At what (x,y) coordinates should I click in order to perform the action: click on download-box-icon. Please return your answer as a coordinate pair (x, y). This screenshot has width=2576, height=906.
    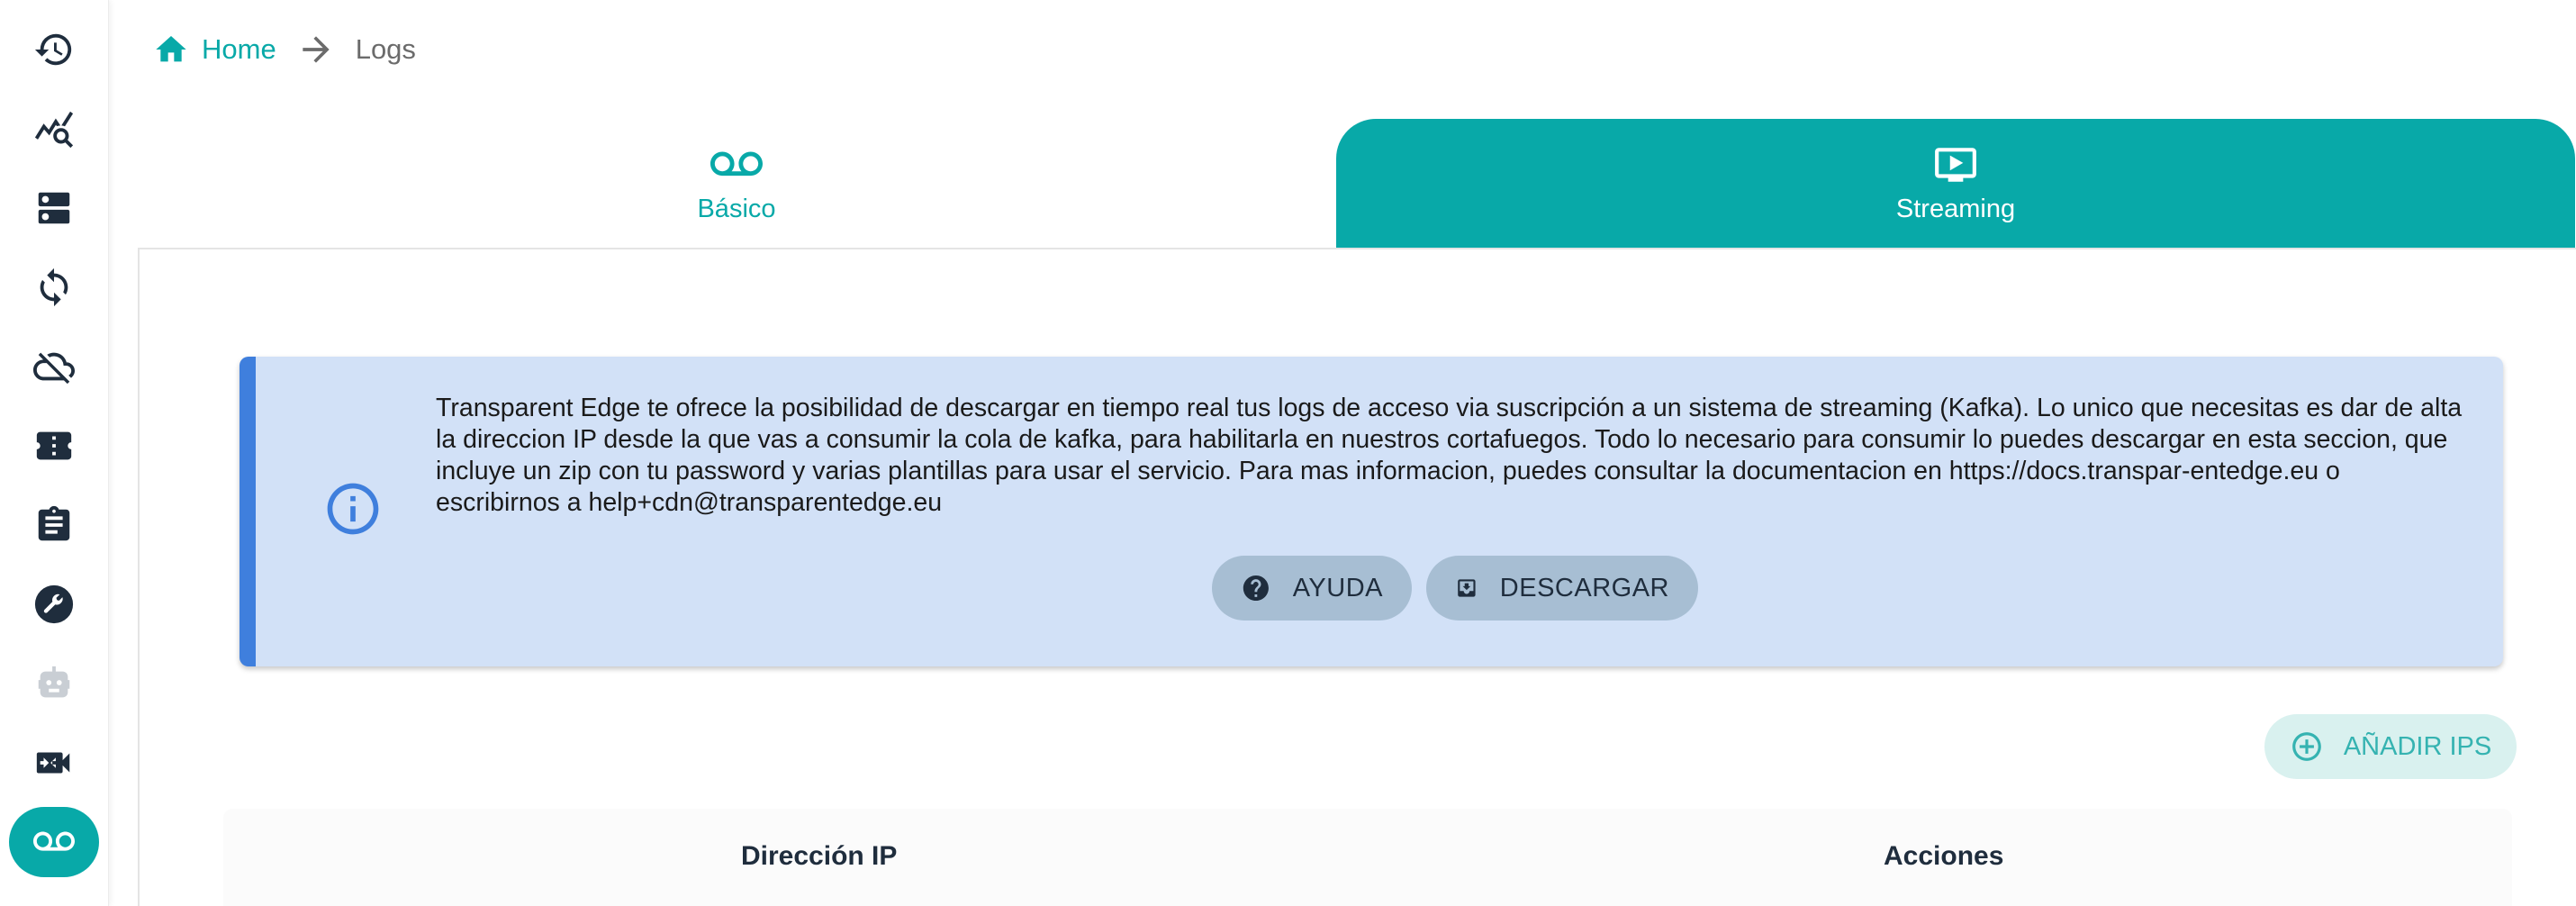
    Looking at the image, I should click on (1467, 588).